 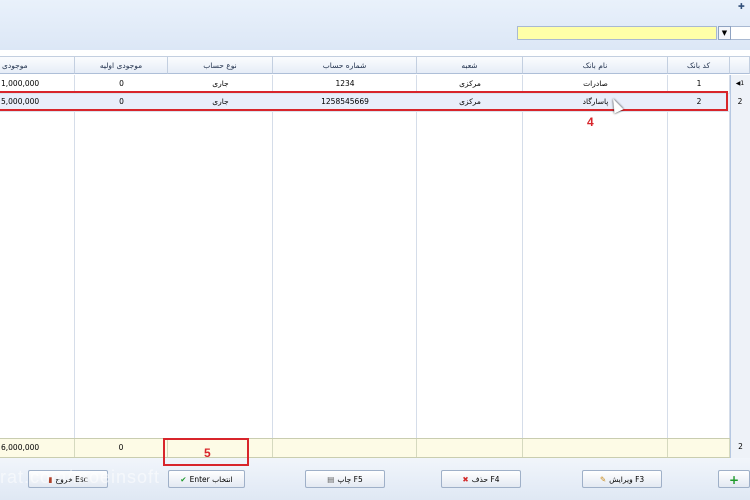 I want to click on print-button: ▤ چاپ F5, so click(x=345, y=479).